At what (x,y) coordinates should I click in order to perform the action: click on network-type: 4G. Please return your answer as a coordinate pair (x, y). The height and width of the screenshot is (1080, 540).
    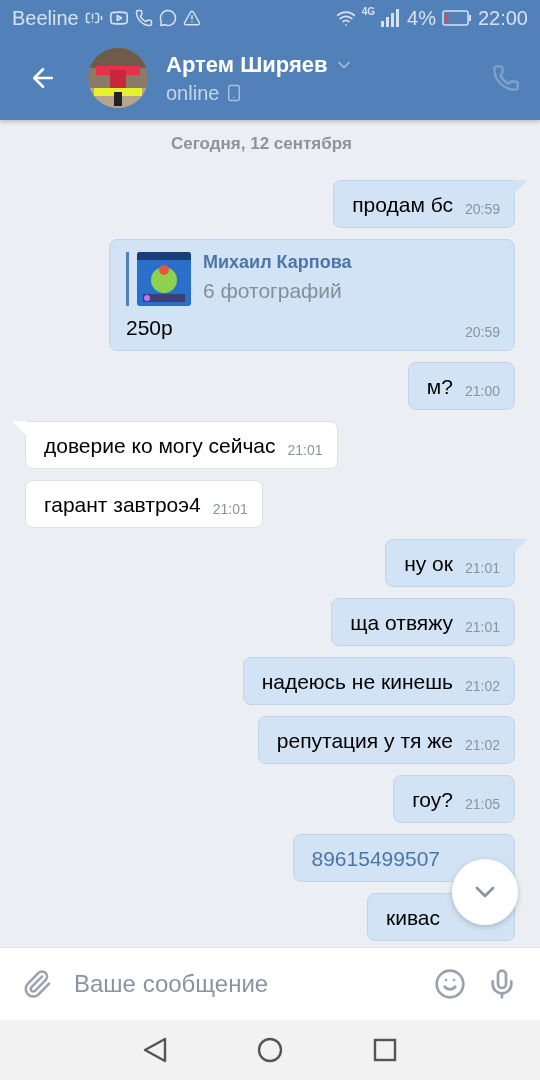
    Looking at the image, I should click on (368, 11).